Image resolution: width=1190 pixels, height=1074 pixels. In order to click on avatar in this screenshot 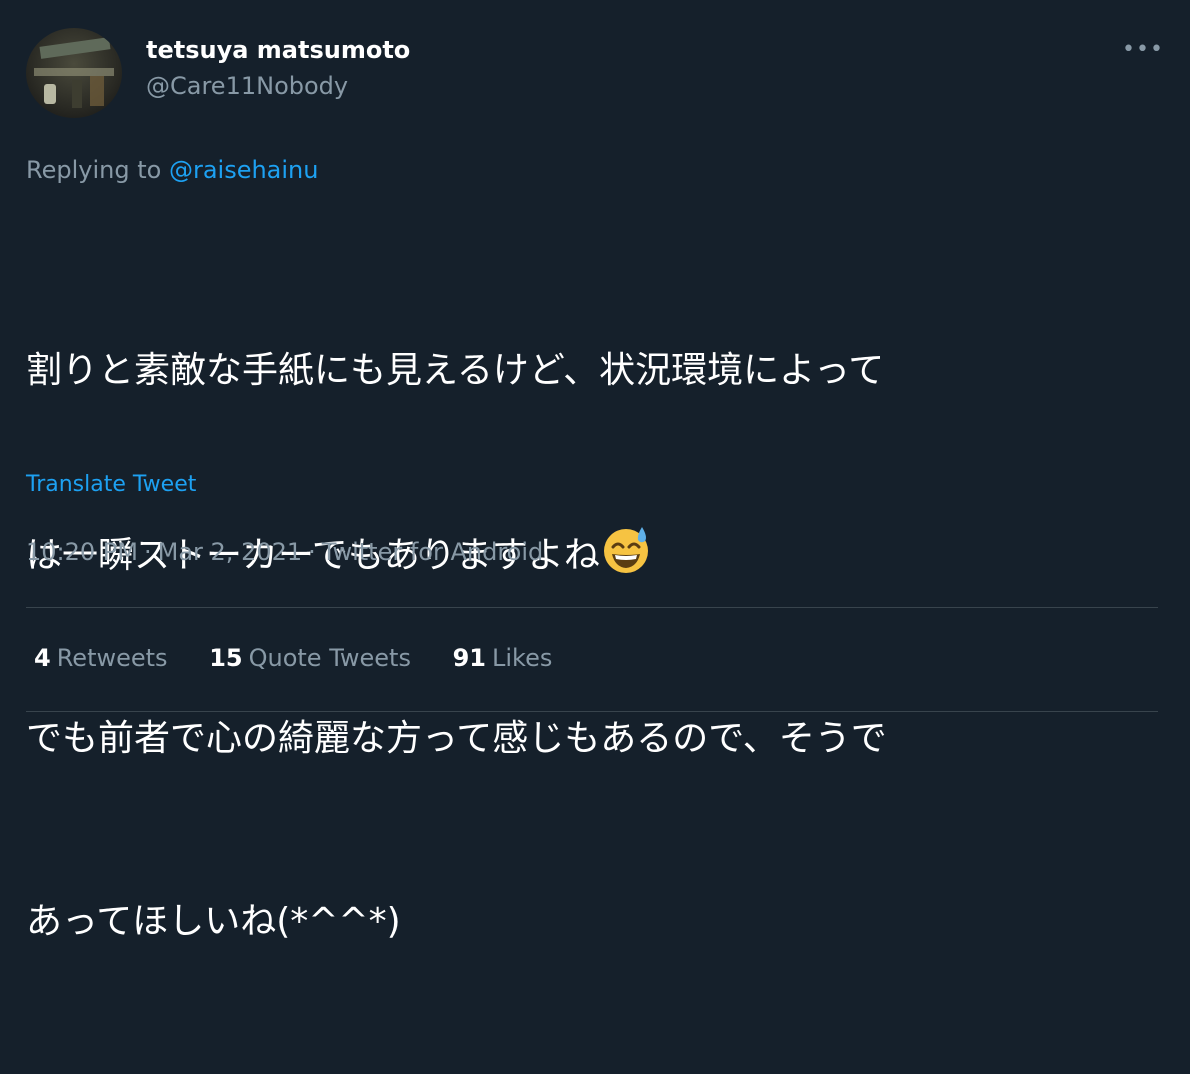, I will do `click(74, 73)`.